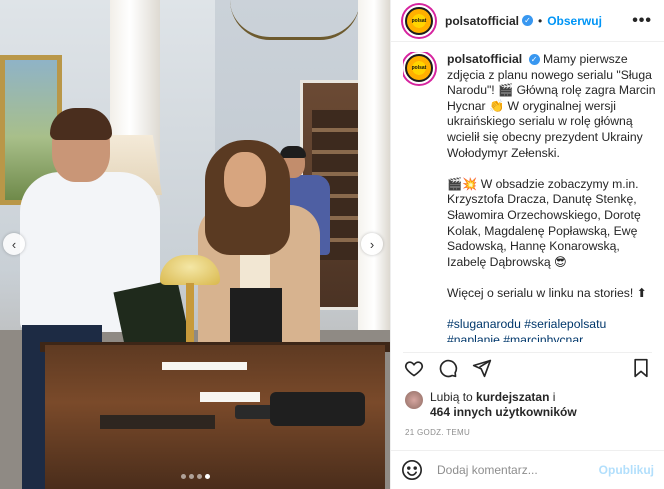  I want to click on comment-bar: Opublikuj, so click(527, 469).